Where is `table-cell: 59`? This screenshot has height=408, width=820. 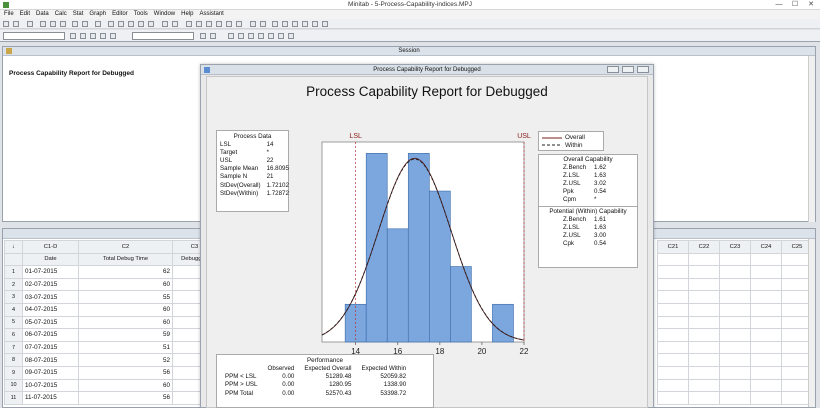
table-cell: 59 is located at coordinates (125, 335).